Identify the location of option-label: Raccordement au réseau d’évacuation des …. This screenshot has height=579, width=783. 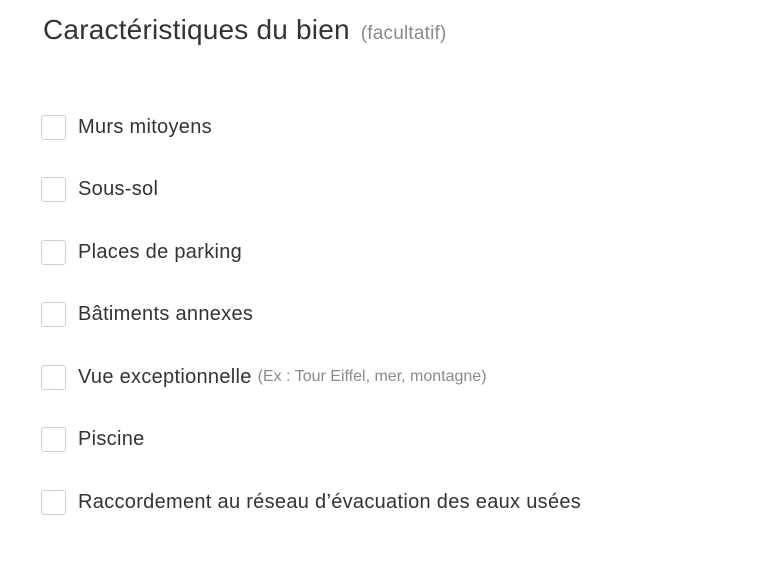
(330, 502).